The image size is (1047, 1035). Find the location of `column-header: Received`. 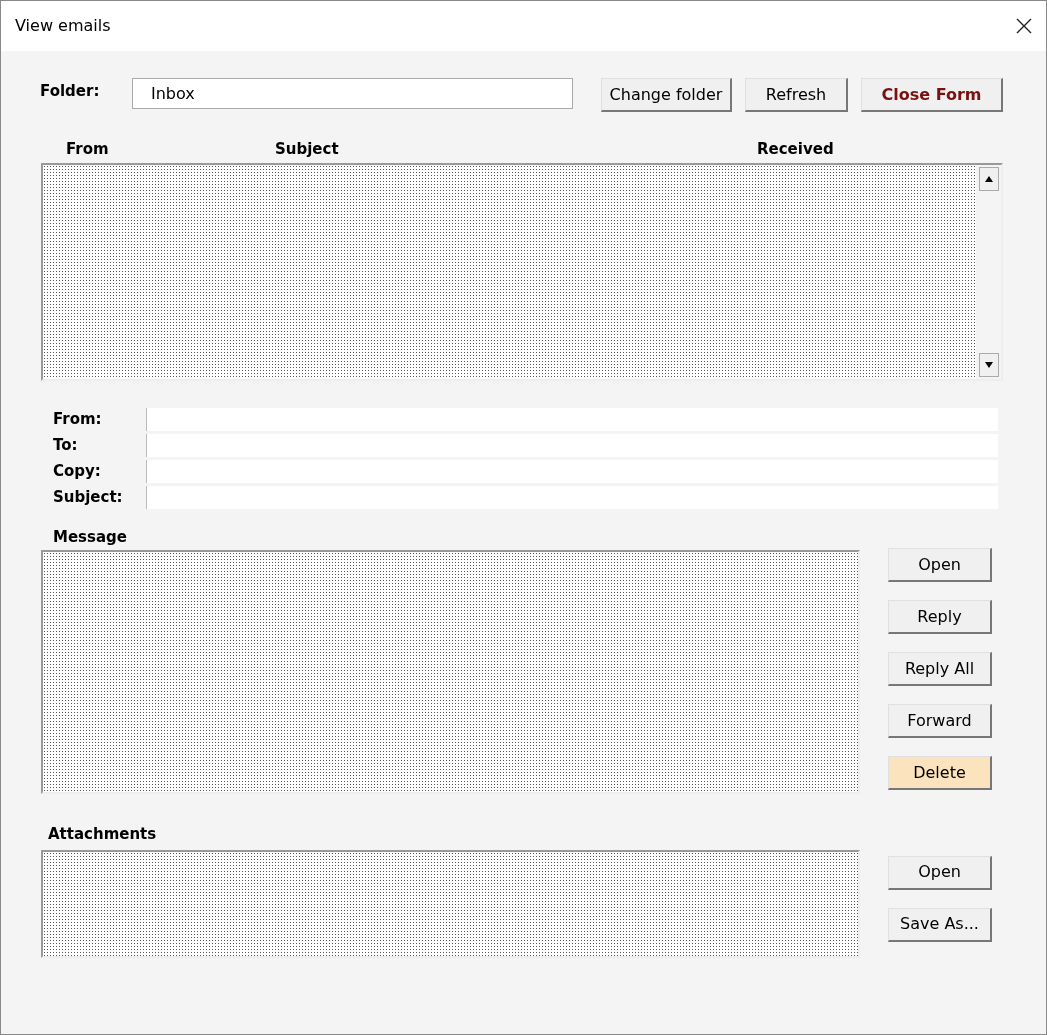

column-header: Received is located at coordinates (795, 149).